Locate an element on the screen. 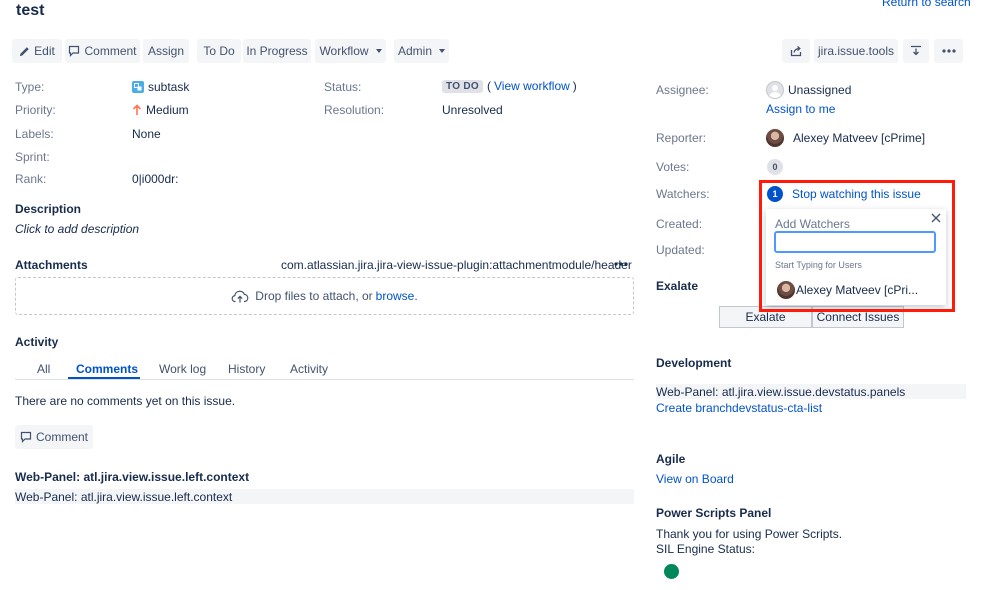 The width and height of the screenshot is (999, 590). rank-label: Rank: is located at coordinates (31, 179).